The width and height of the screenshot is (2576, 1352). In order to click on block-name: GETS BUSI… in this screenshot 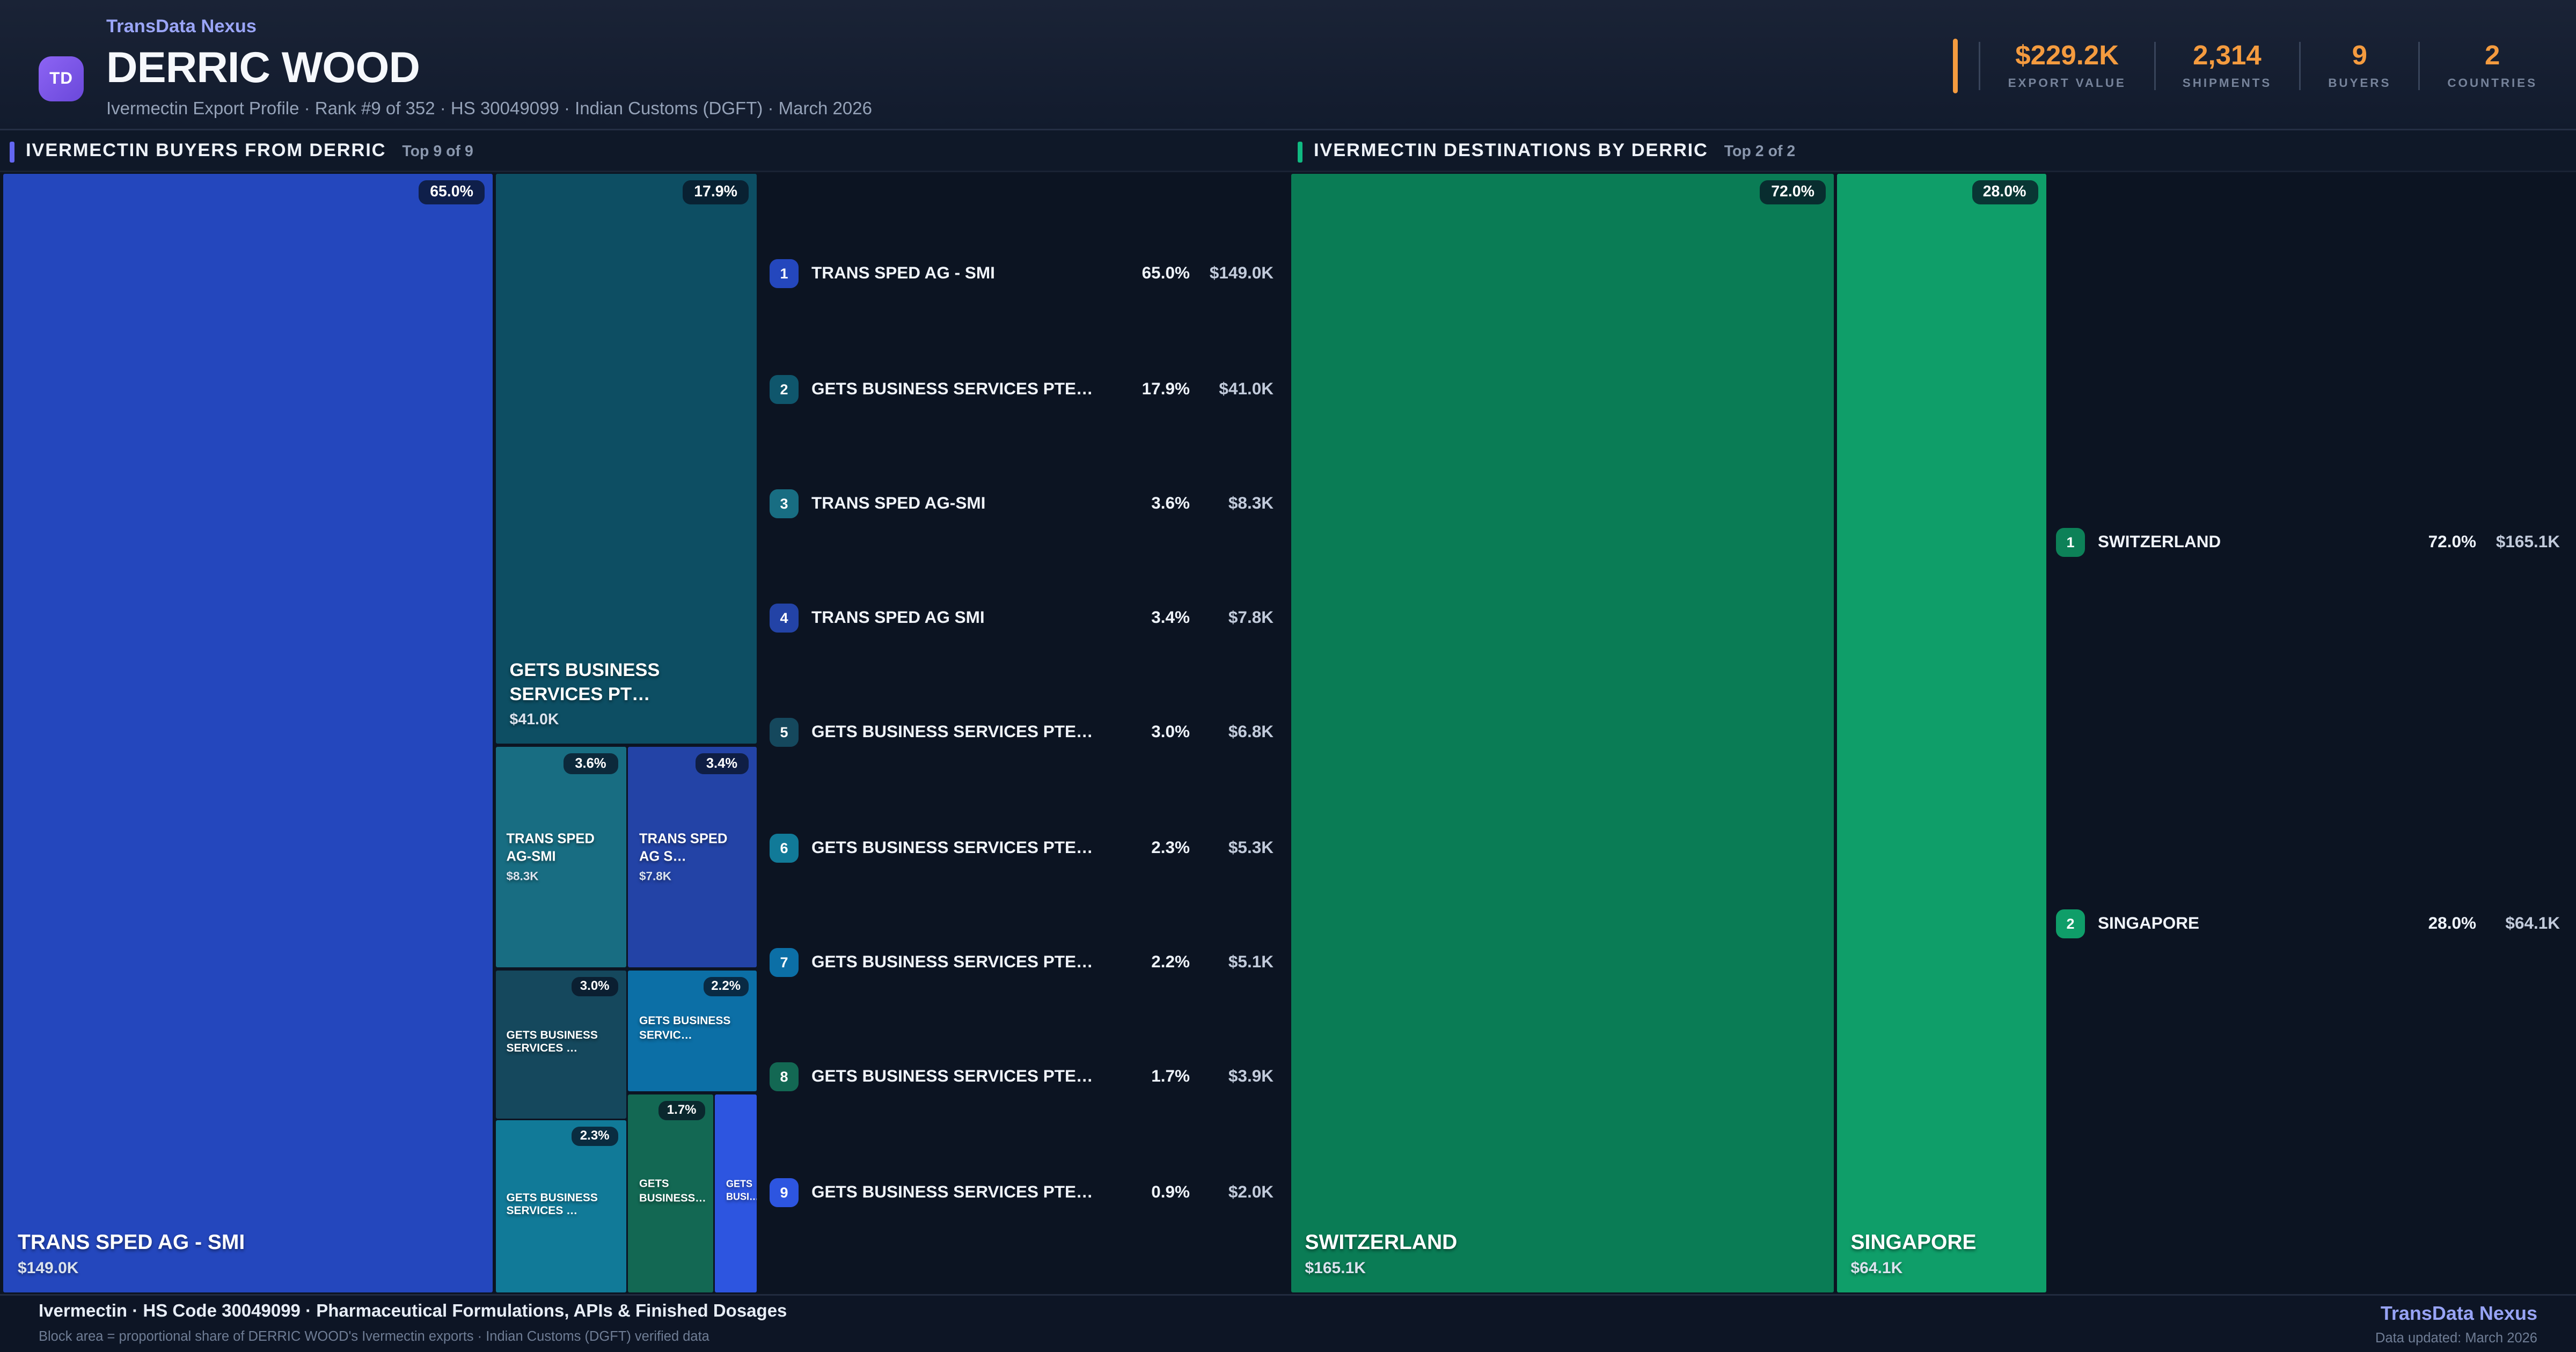, I will do `click(741, 1192)`.